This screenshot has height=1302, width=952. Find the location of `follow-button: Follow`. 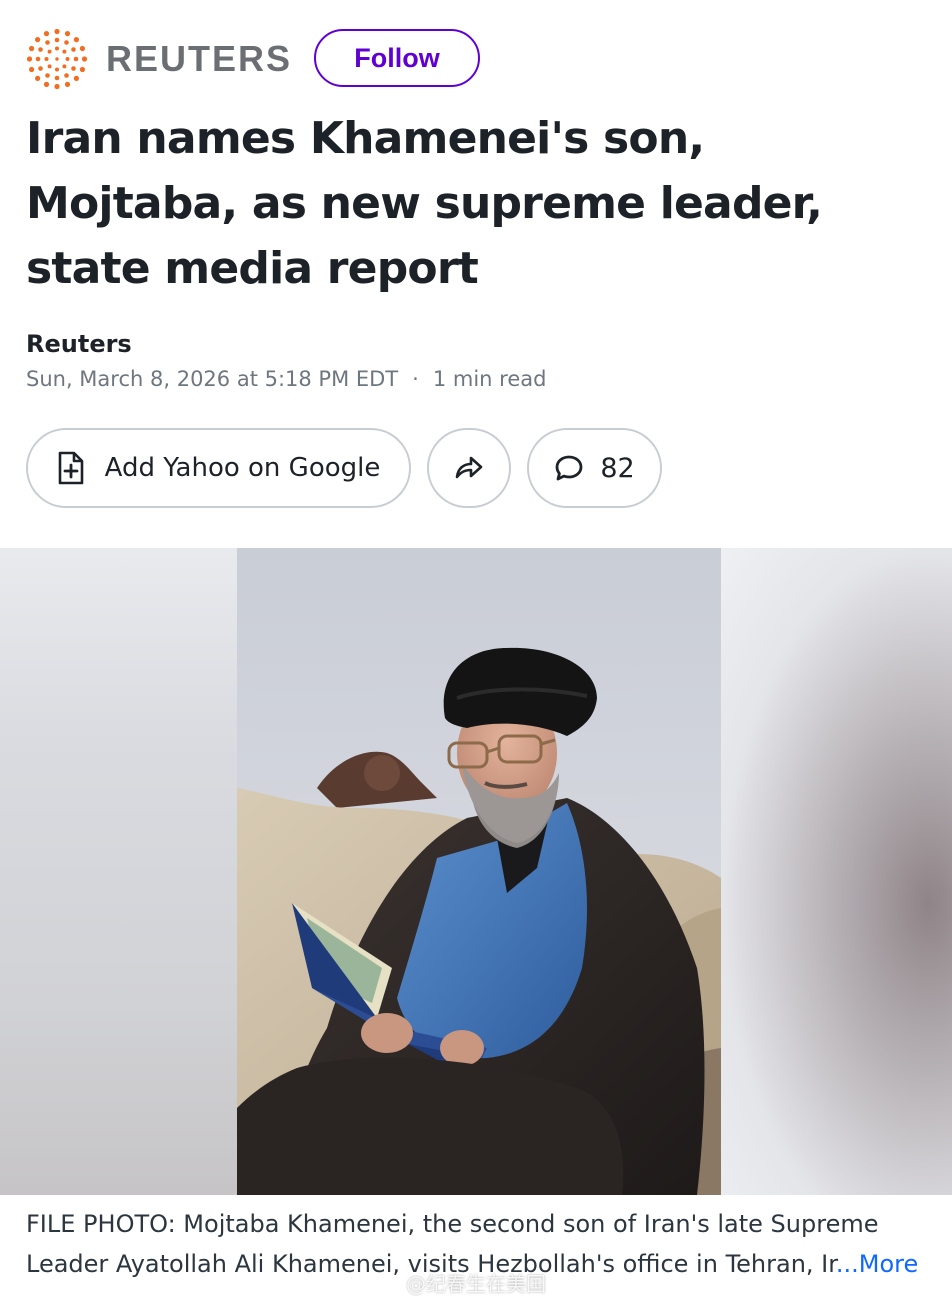

follow-button: Follow is located at coordinates (397, 58).